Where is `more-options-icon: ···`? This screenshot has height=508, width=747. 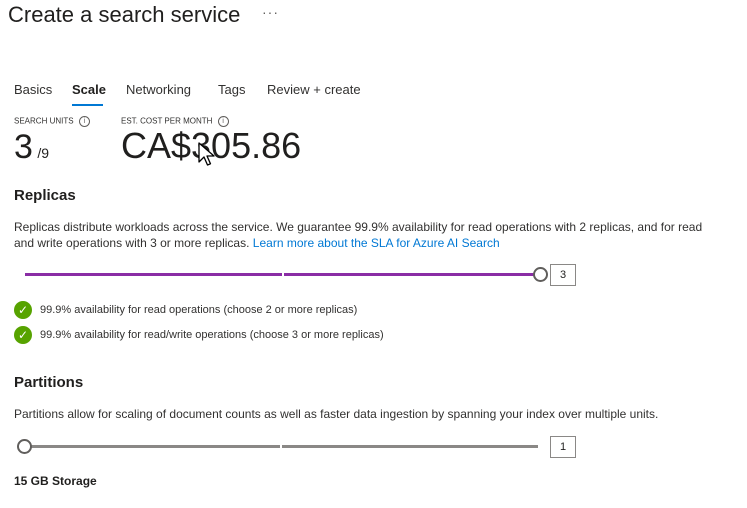 more-options-icon: ··· is located at coordinates (270, 12).